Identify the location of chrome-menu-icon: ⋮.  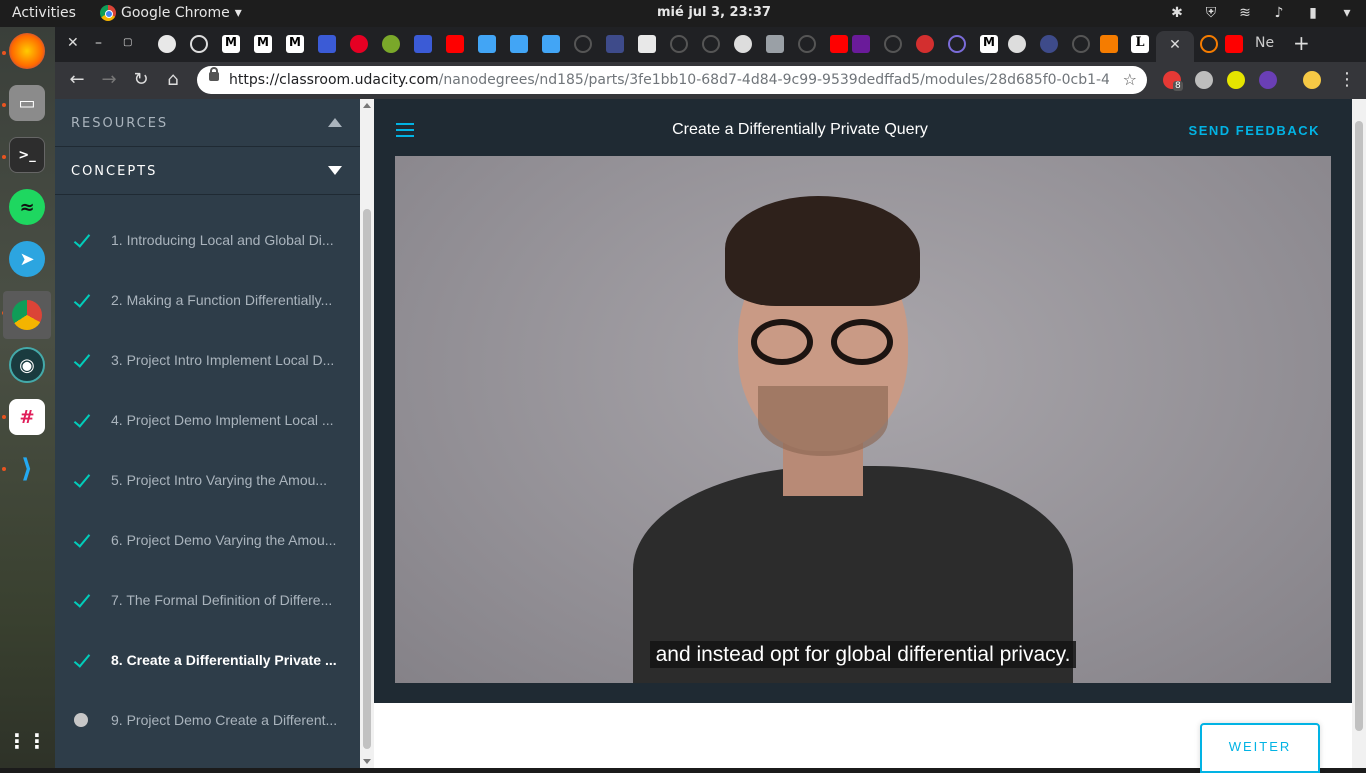
(1347, 79).